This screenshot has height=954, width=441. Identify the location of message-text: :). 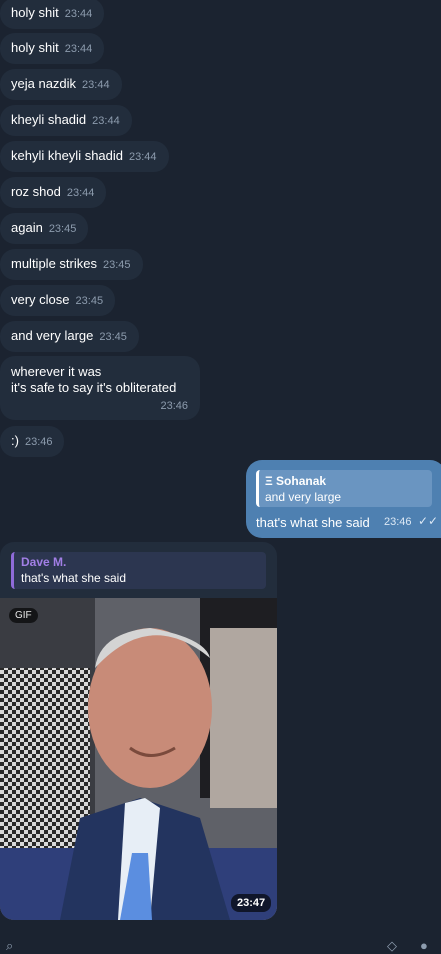
(15, 440).